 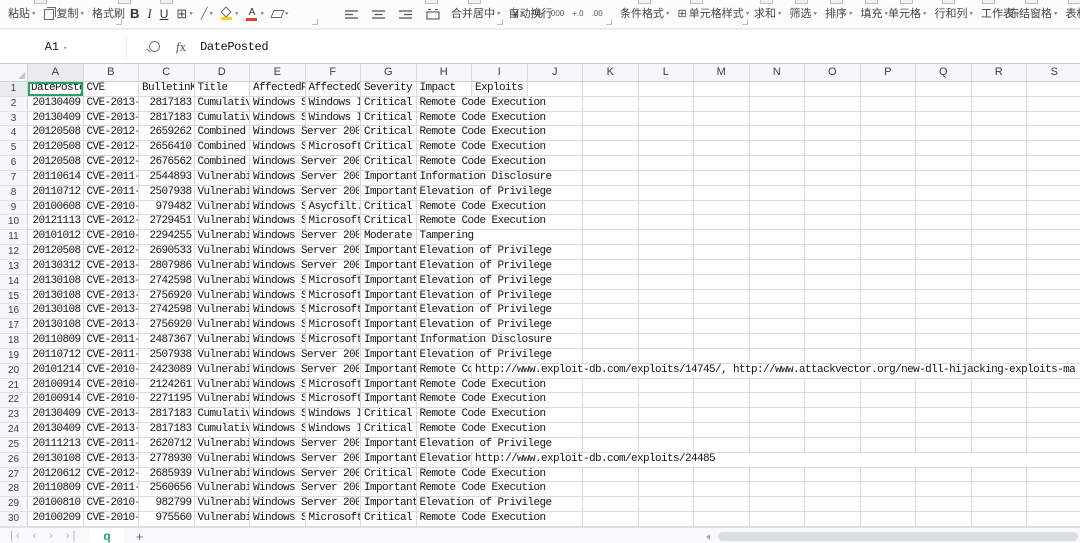 What do you see at coordinates (666, 386) in the screenshot?
I see `cell-L21` at bounding box center [666, 386].